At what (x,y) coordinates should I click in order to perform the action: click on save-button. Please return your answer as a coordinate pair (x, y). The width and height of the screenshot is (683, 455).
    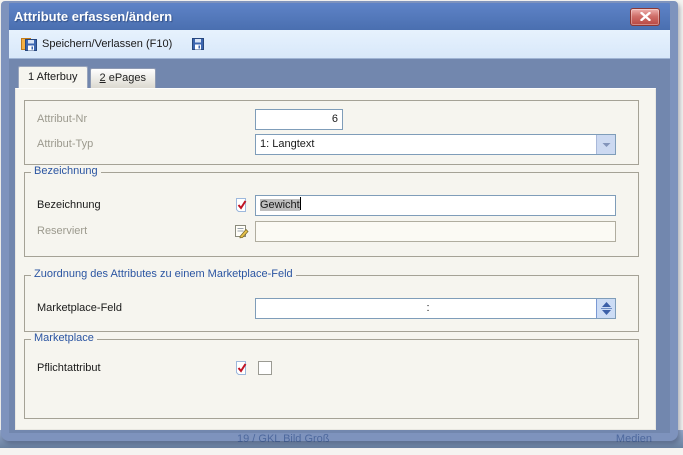
    Looking at the image, I should click on (198, 44).